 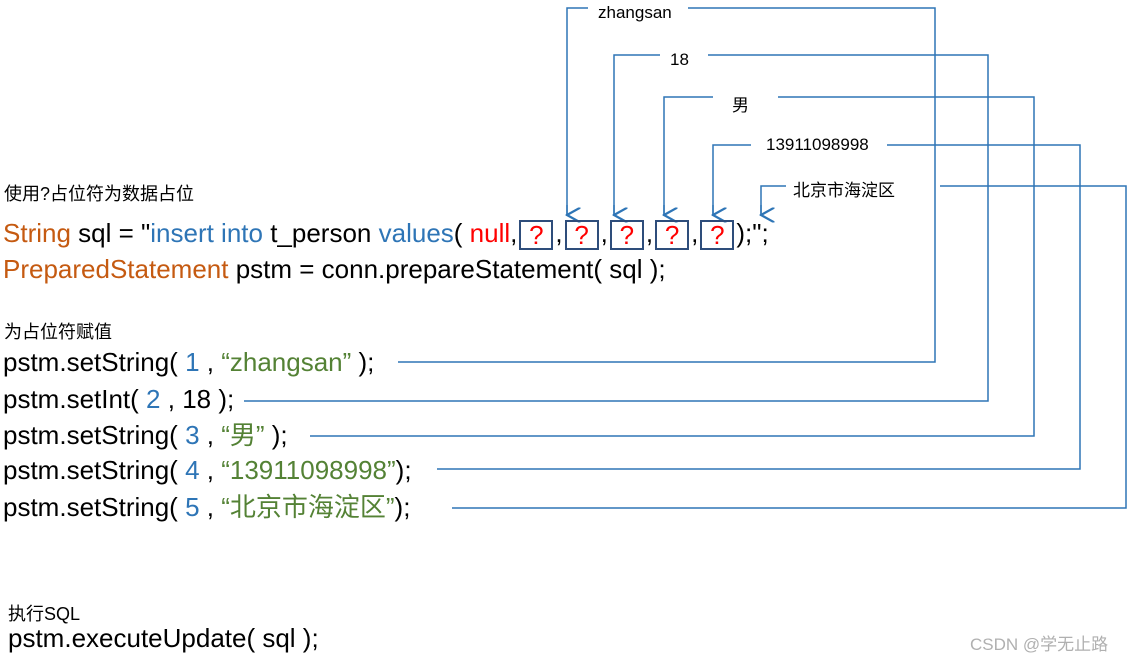 What do you see at coordinates (110, 233) in the screenshot?
I see `sql-var: sql = "` at bounding box center [110, 233].